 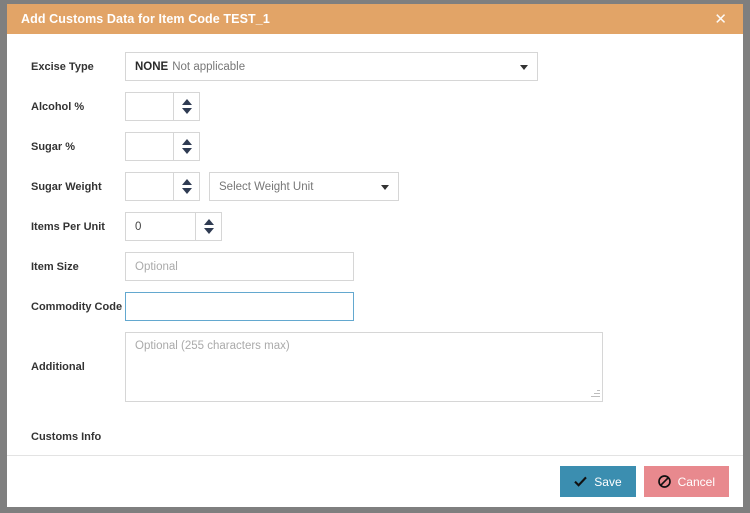 I want to click on additional-info-input, so click(x=364, y=367).